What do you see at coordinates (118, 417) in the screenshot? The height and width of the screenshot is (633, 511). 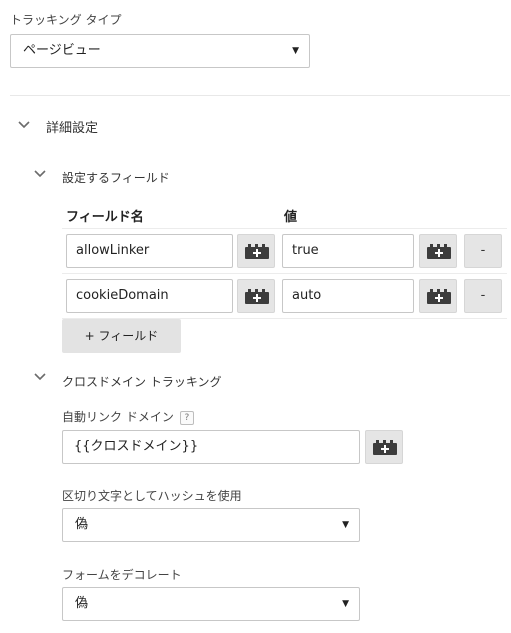 I see `auto-link-domains-label-text: 自動リンク ドメイン` at bounding box center [118, 417].